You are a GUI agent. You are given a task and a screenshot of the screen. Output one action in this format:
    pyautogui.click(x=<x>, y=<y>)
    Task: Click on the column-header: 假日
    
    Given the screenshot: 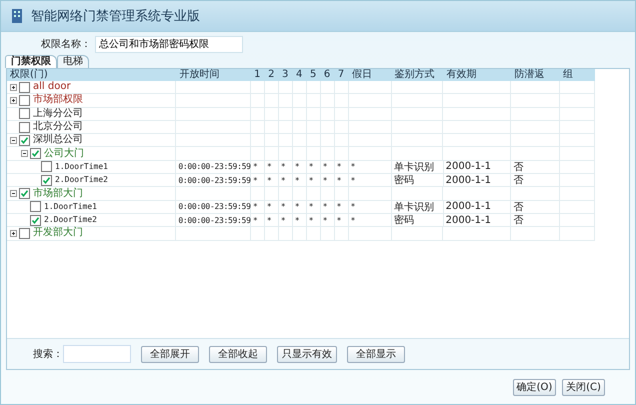 What is the action you would take?
    pyautogui.click(x=370, y=75)
    